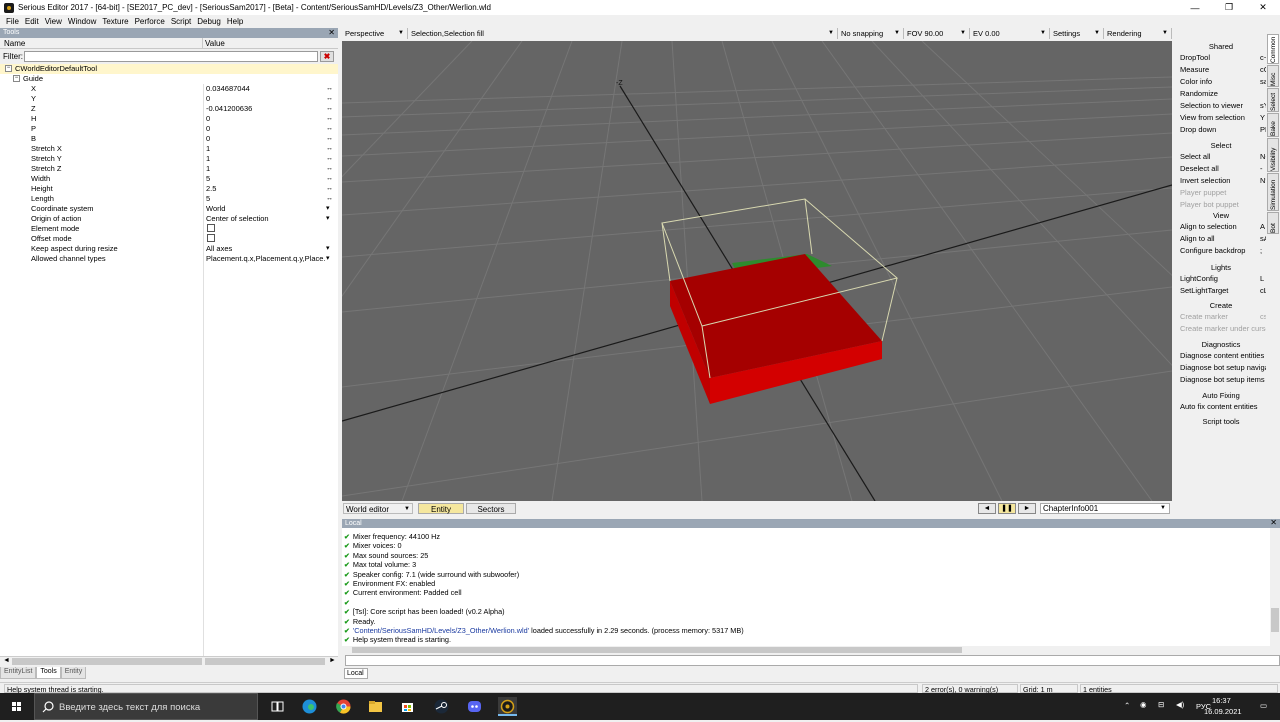  What do you see at coordinates (812, 660) in the screenshot?
I see `console-input` at bounding box center [812, 660].